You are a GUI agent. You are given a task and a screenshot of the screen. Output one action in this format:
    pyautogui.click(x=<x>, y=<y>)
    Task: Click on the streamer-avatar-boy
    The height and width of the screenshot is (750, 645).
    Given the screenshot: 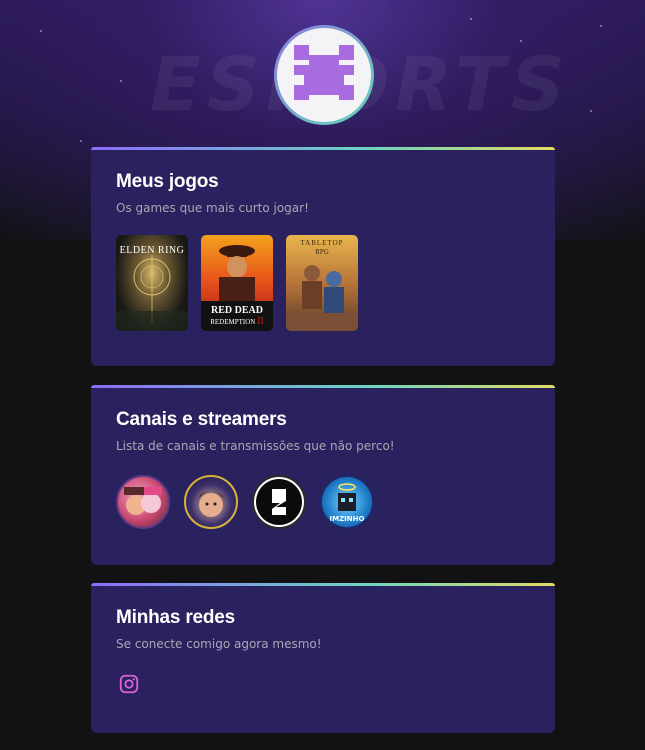 What is the action you would take?
    pyautogui.click(x=211, y=502)
    